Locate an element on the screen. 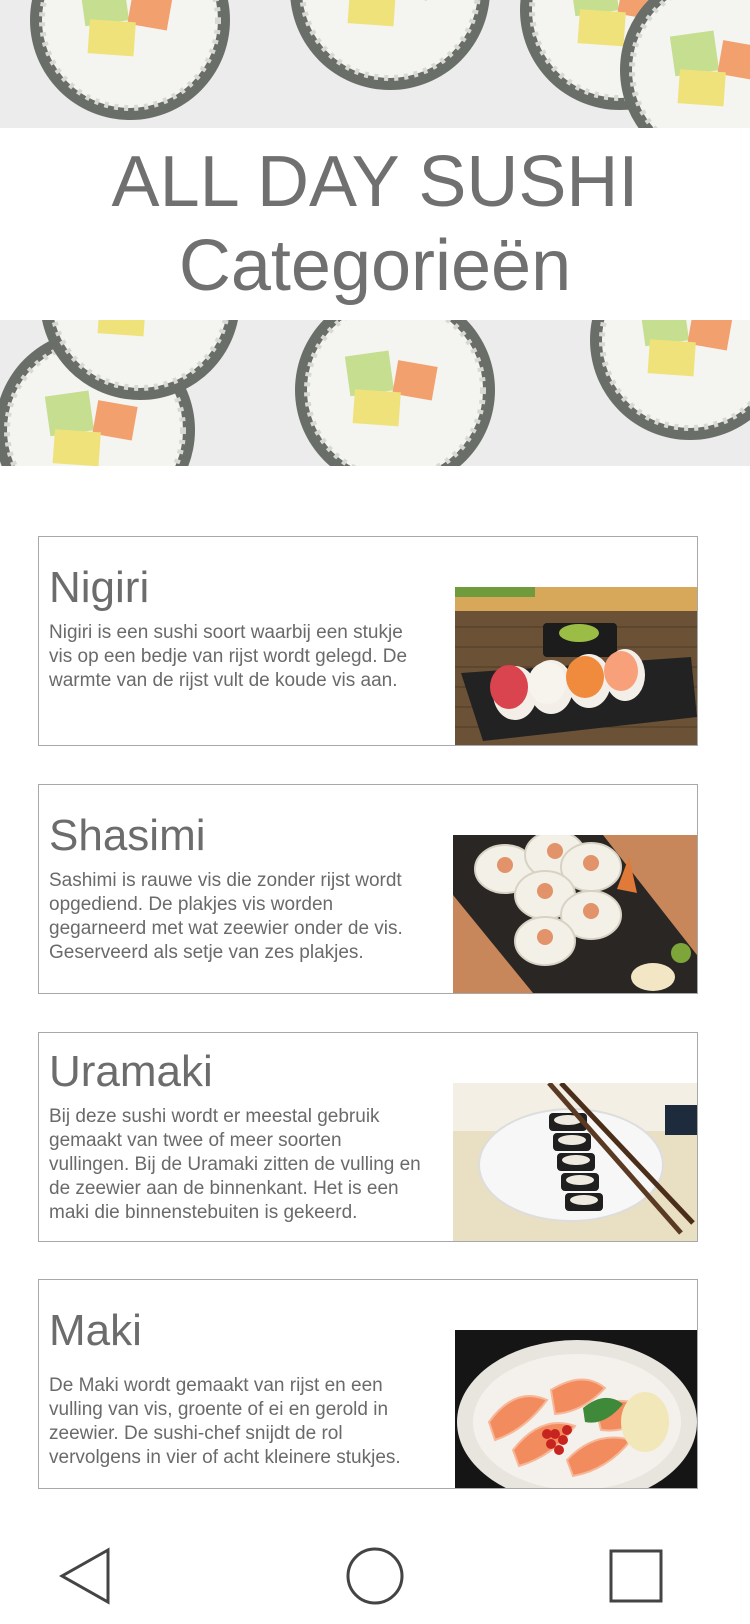  uramaki-photo is located at coordinates (575, 1162).